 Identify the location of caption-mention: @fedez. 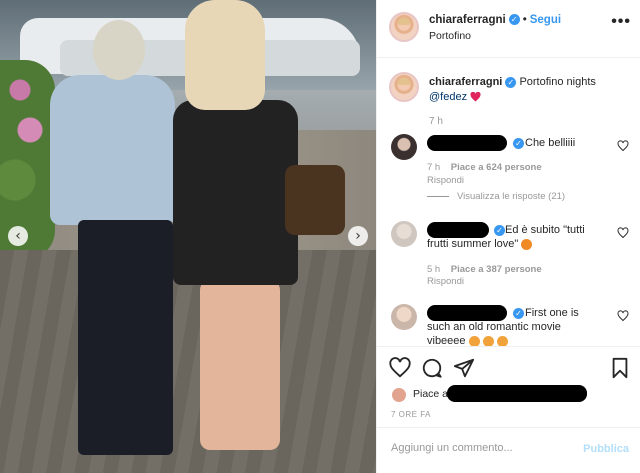
(448, 97).